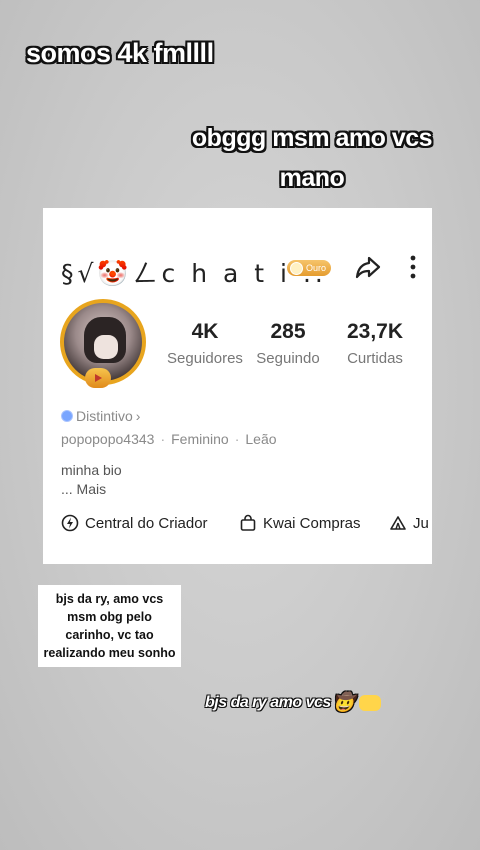  Describe the element at coordinates (91, 470) in the screenshot. I see `profile-bio: minha bio` at that location.